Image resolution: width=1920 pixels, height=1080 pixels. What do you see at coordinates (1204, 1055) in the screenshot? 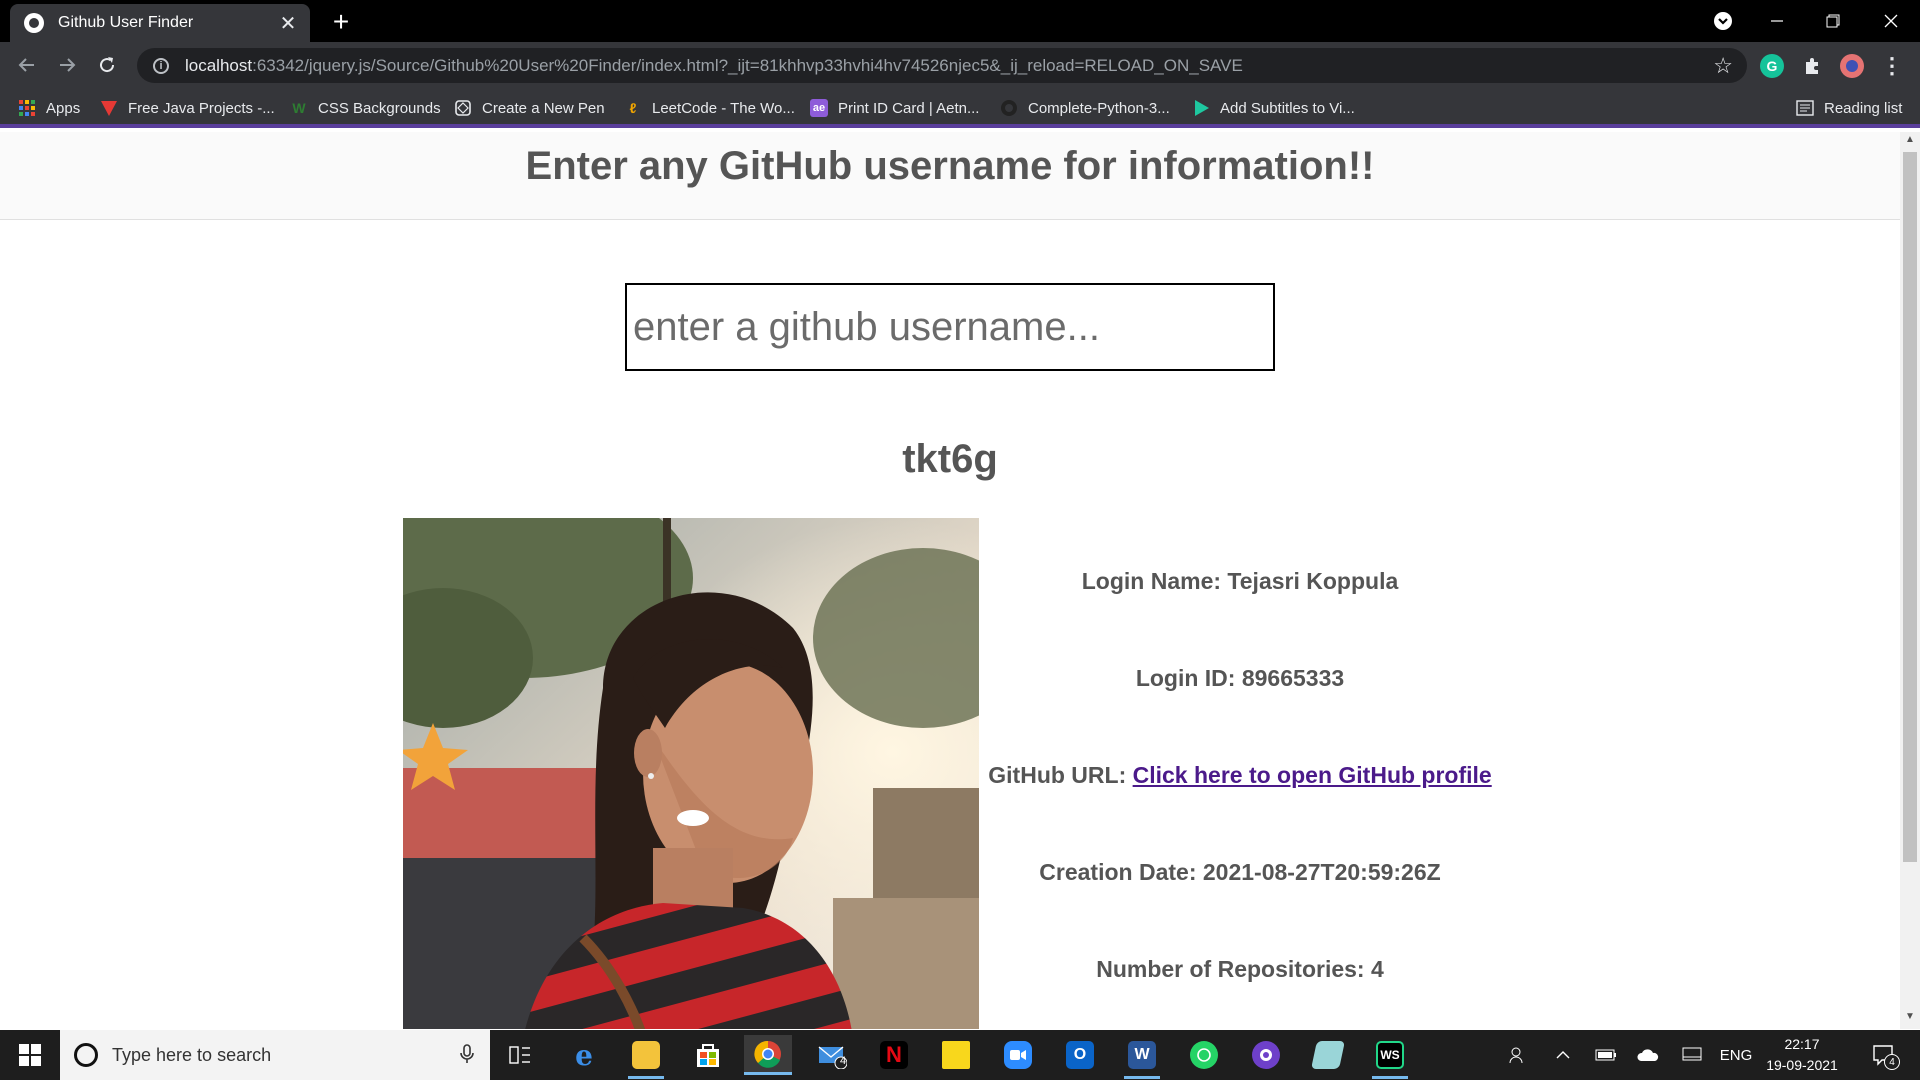
I see `whatsapp-app-icon` at bounding box center [1204, 1055].